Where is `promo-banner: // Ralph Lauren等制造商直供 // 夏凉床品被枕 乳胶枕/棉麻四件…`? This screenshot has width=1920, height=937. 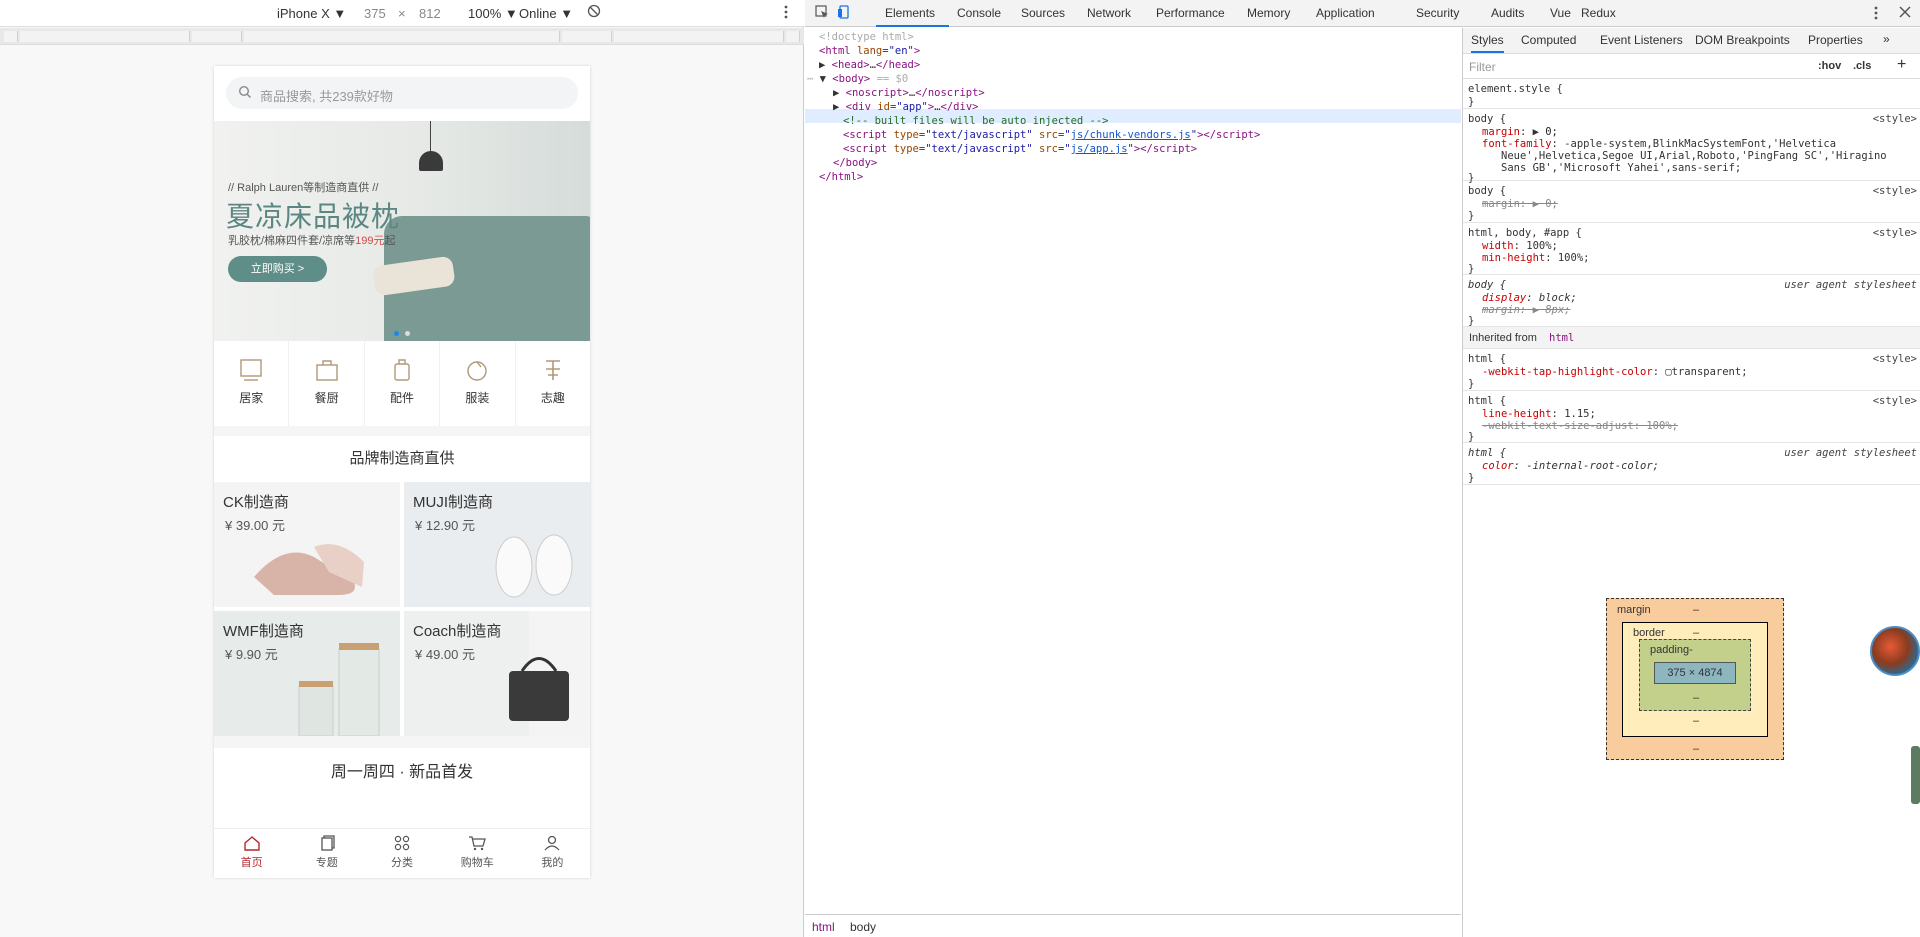 promo-banner: // Ralph Lauren等制造商直供 // 夏凉床品被枕 乳胶枕/棉麻四件… is located at coordinates (402, 231).